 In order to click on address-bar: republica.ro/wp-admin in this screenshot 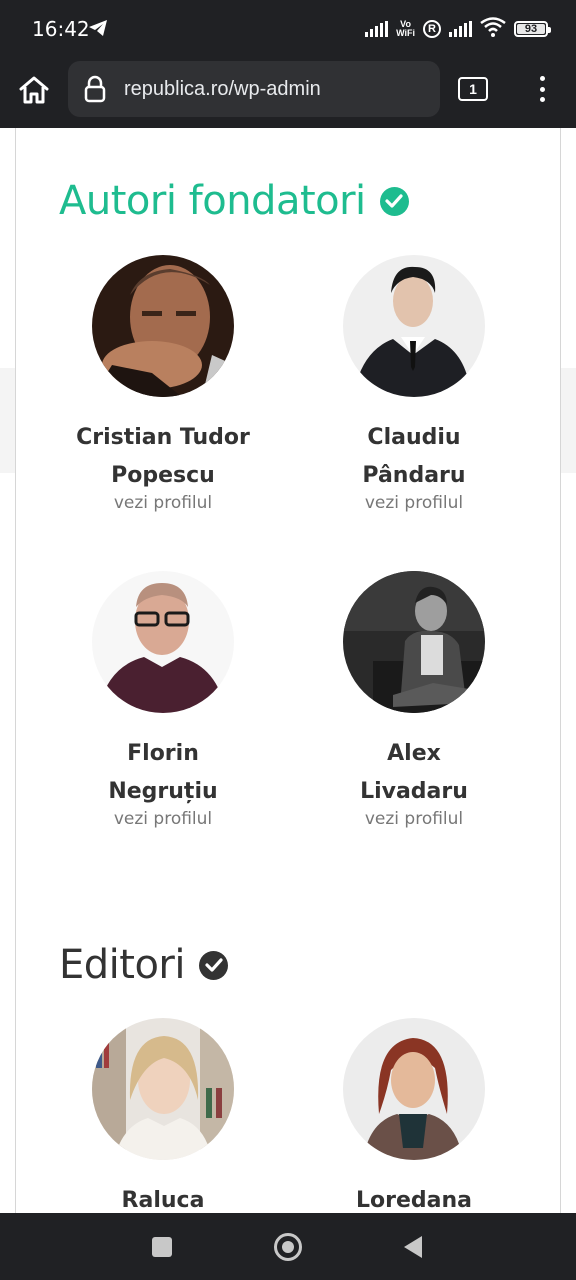, I will do `click(254, 89)`.